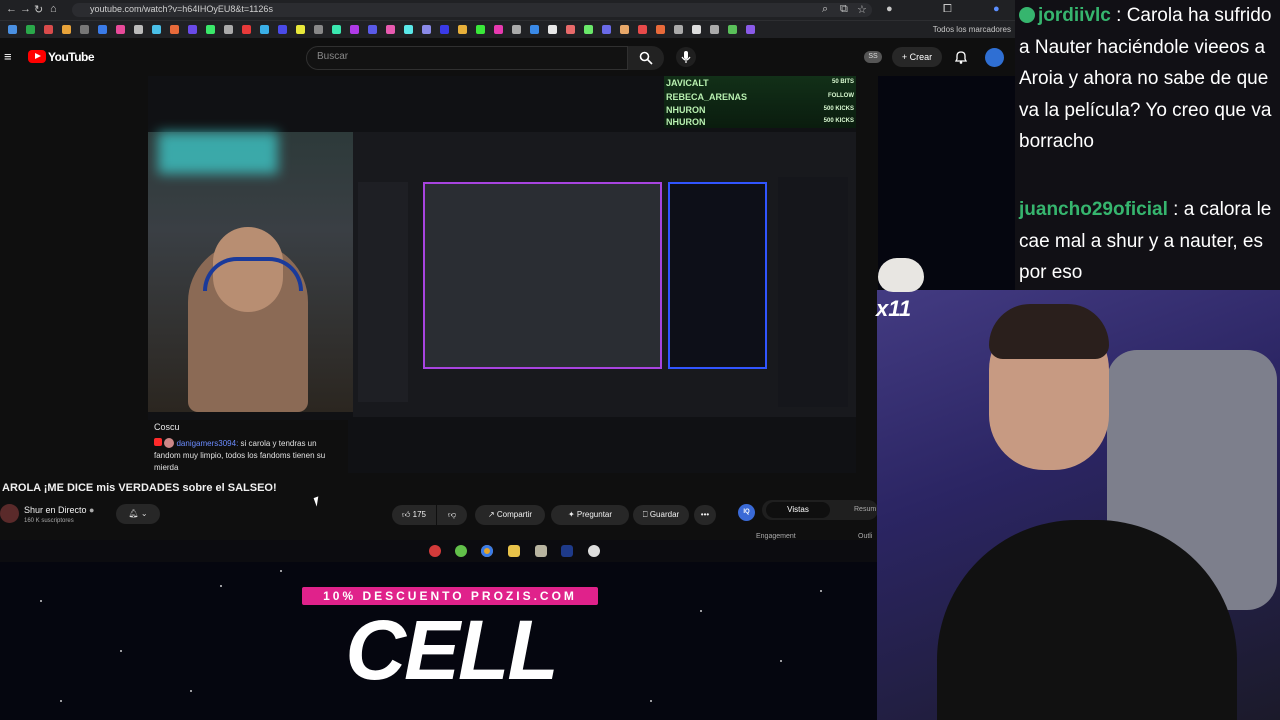 The width and height of the screenshot is (1280, 720). What do you see at coordinates (776, 536) in the screenshot?
I see `engagement-label: Engagement` at bounding box center [776, 536].